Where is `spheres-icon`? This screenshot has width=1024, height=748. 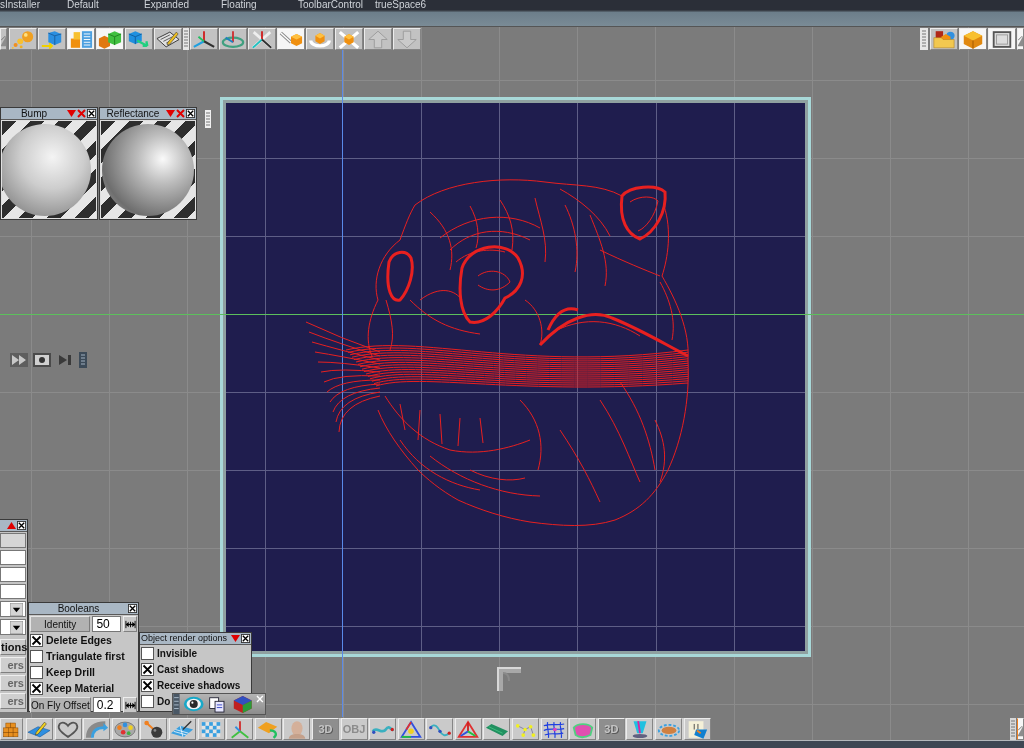
spheres-icon is located at coordinates (23, 39).